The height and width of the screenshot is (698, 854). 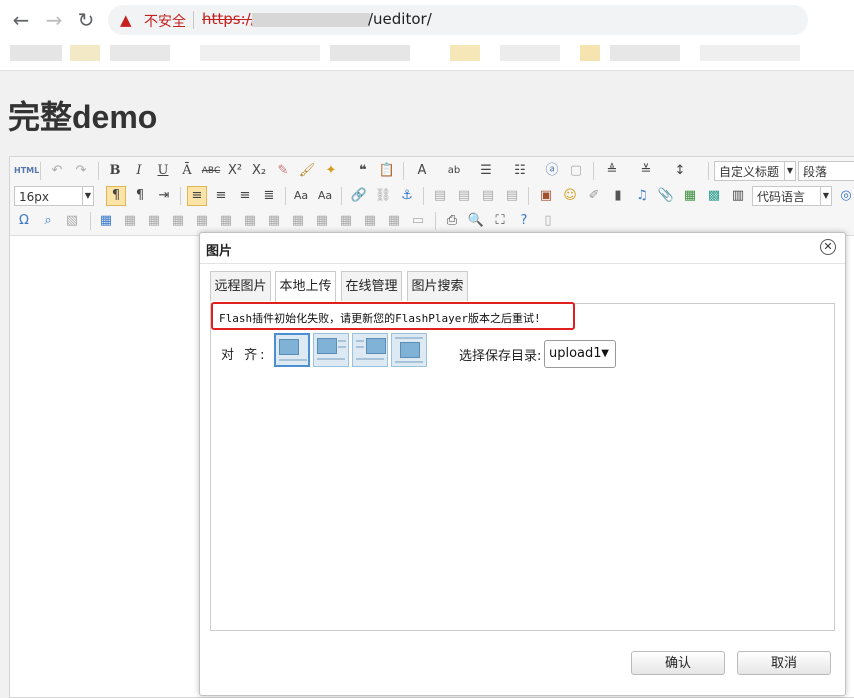 I want to click on remove-format-icon: ✎, so click(x=283, y=171).